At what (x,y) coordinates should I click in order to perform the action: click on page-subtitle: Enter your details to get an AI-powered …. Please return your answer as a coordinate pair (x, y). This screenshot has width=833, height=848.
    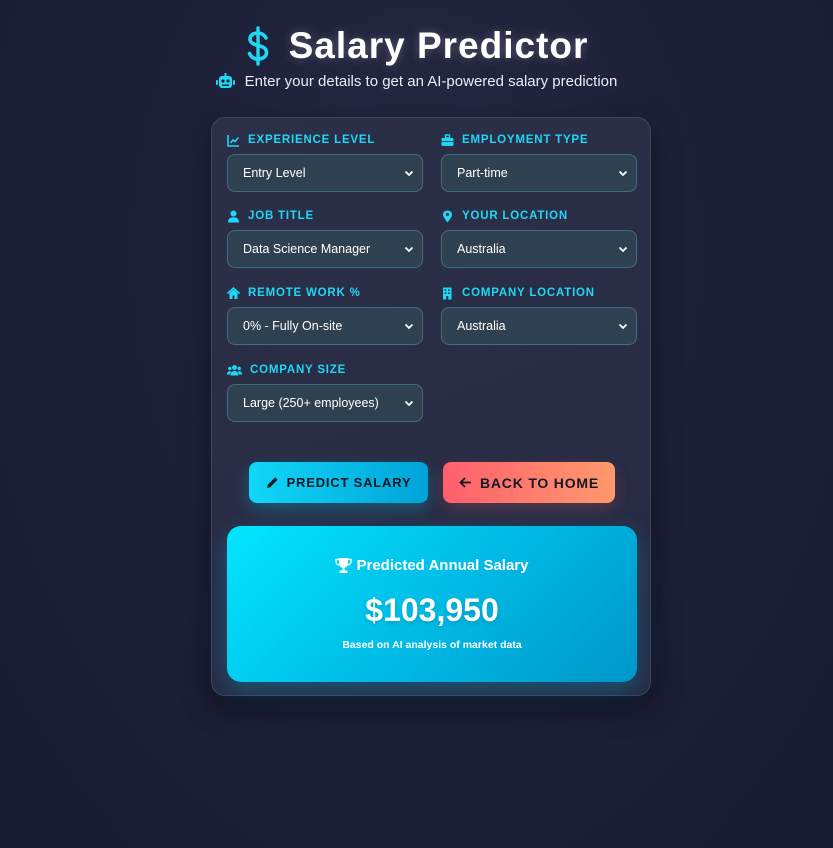
    Looking at the image, I should click on (431, 81).